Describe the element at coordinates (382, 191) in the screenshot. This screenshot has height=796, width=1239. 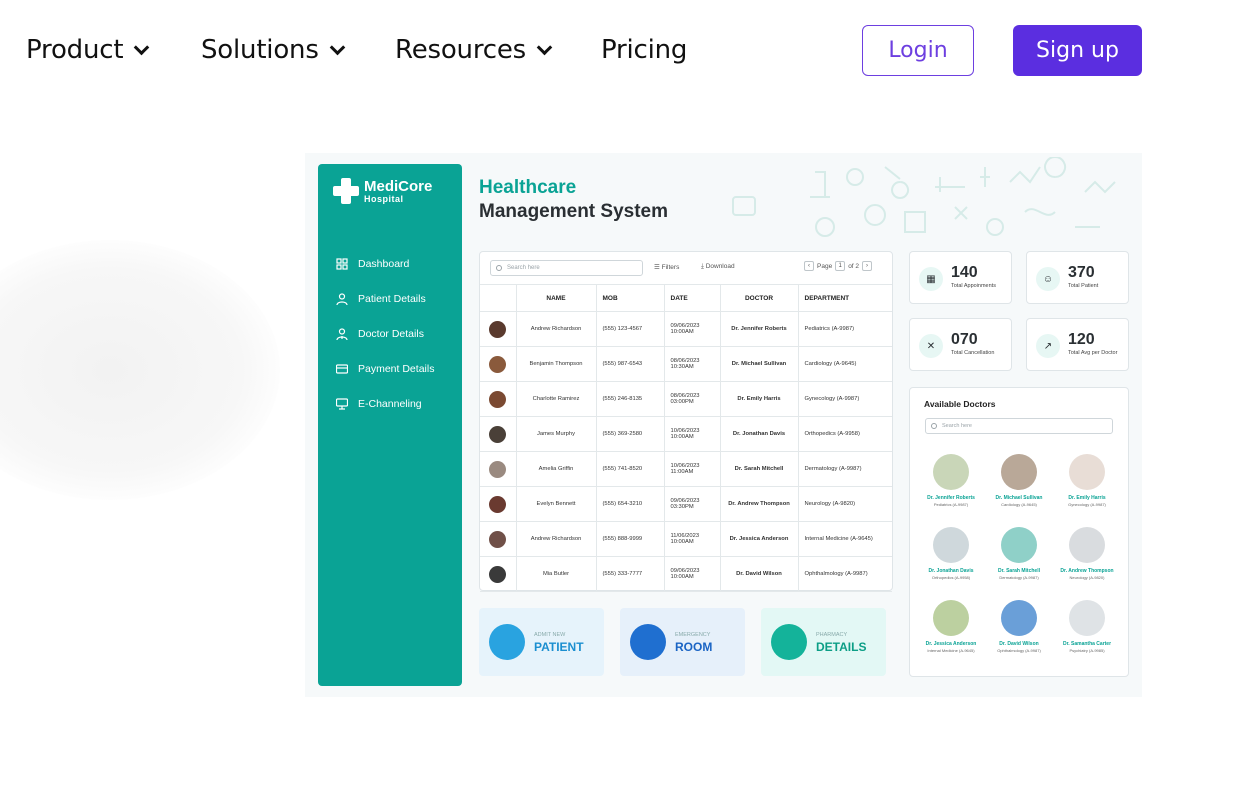
I see `medicore-logo: MediCore Hospital` at that location.